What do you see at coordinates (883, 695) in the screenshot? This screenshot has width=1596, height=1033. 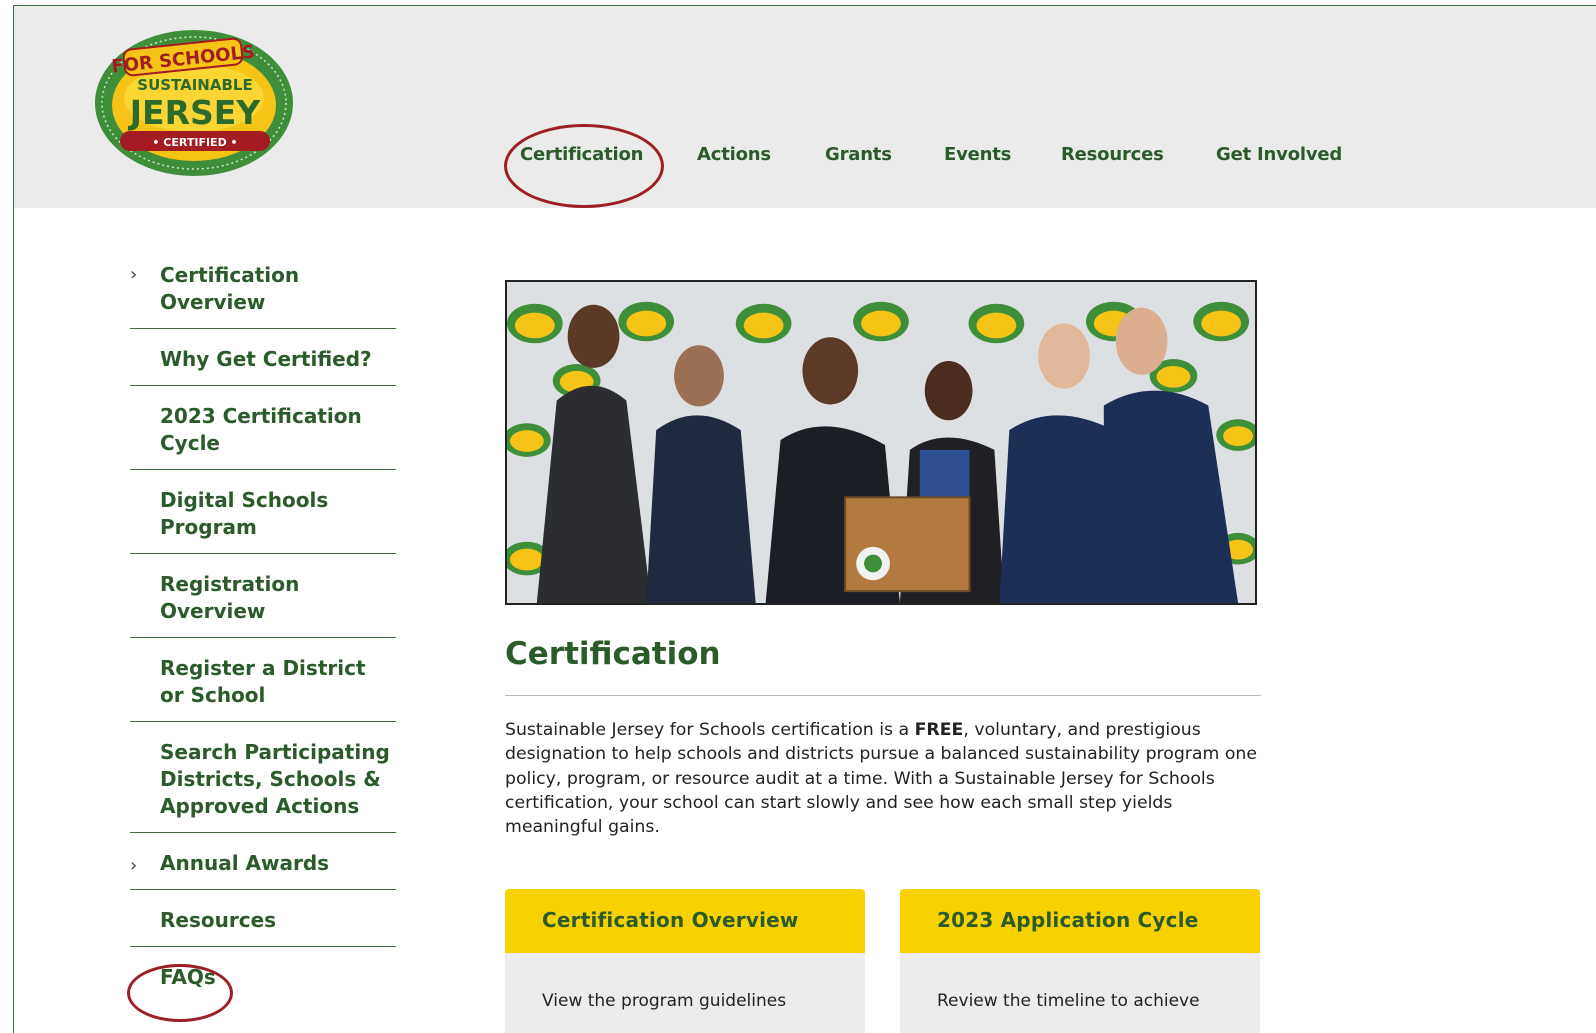 I see `title-divider` at bounding box center [883, 695].